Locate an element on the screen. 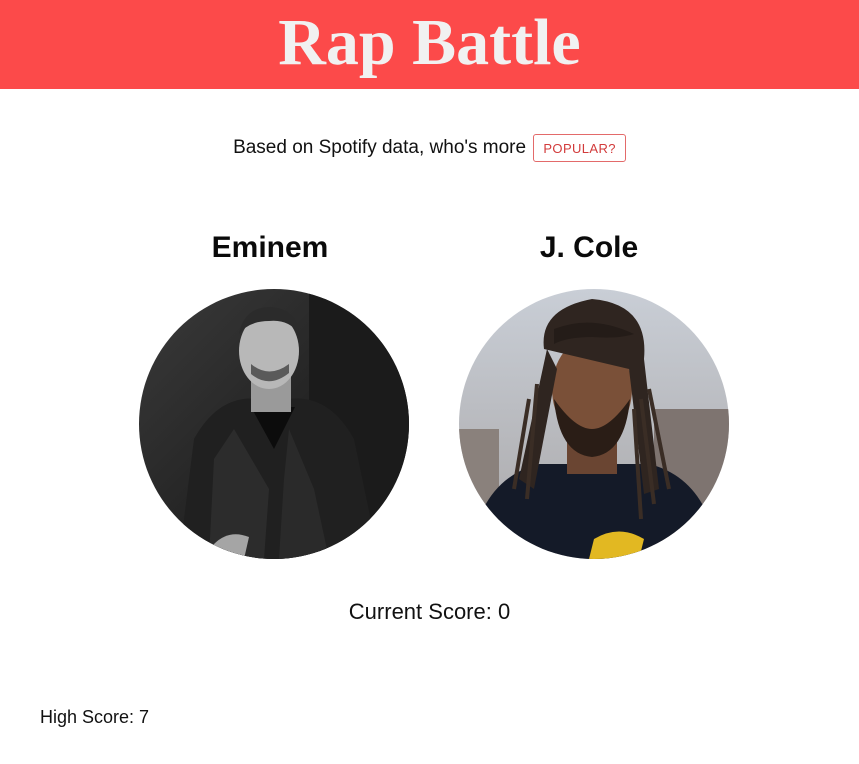 The height and width of the screenshot is (764, 859). header-bar: Rap Battle is located at coordinates (429, 44).